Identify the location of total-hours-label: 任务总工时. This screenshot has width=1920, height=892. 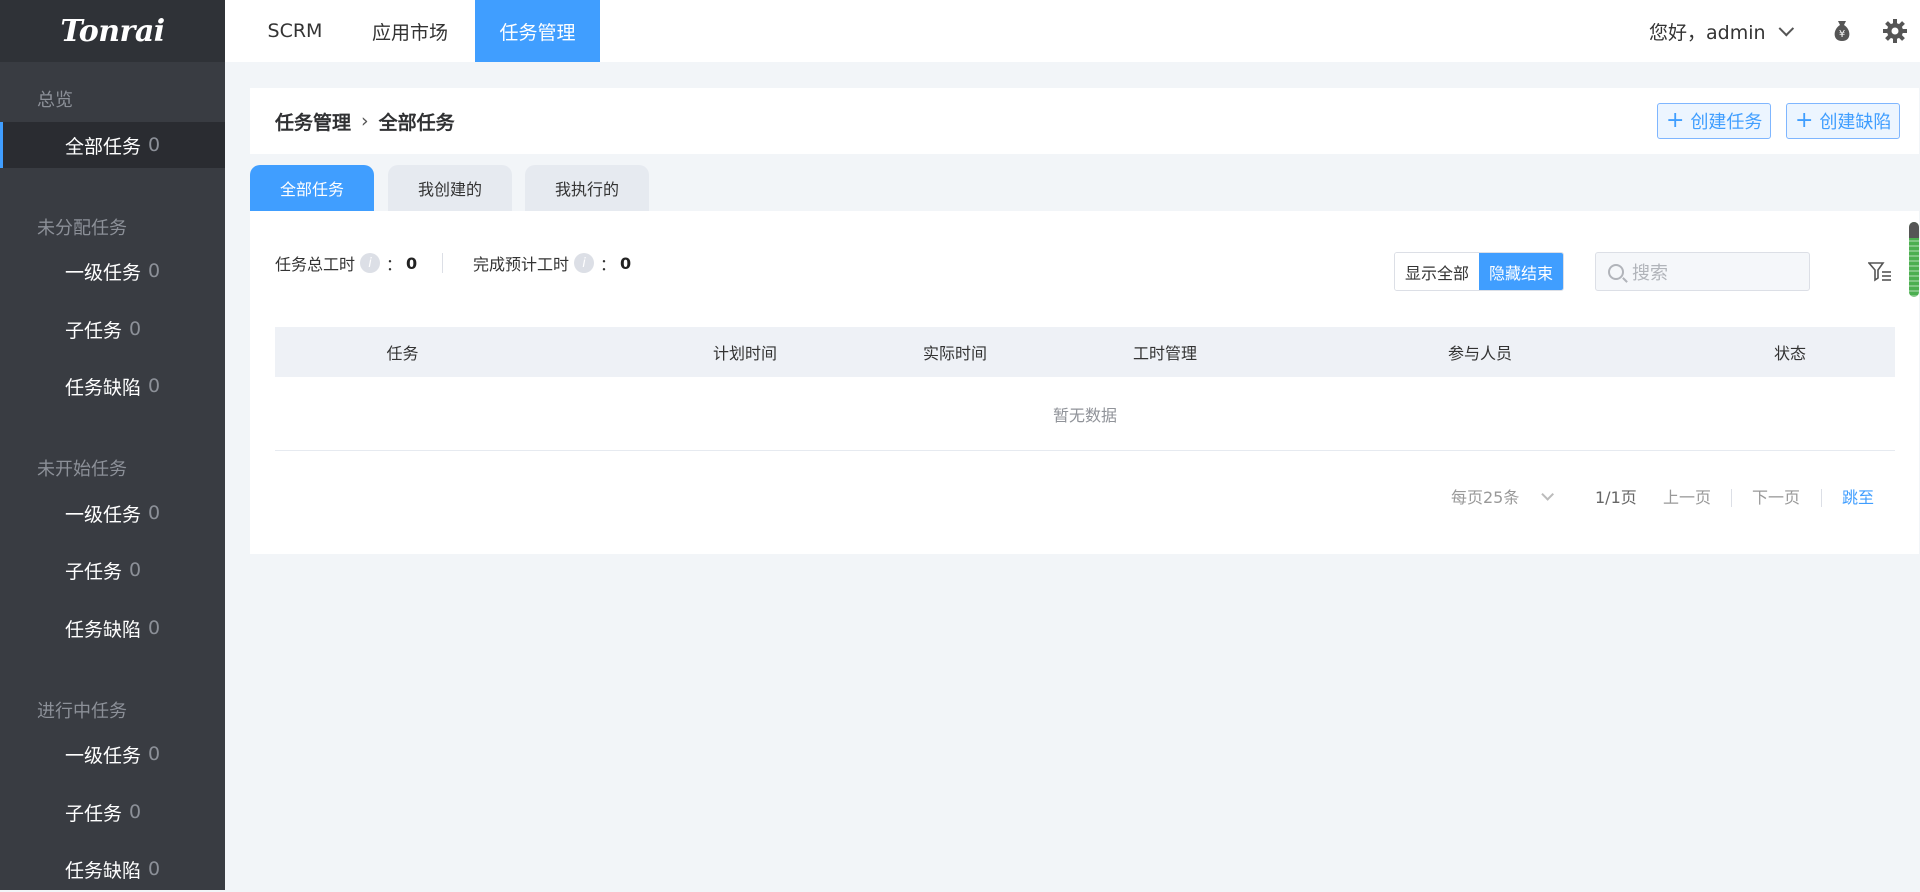
(315, 264).